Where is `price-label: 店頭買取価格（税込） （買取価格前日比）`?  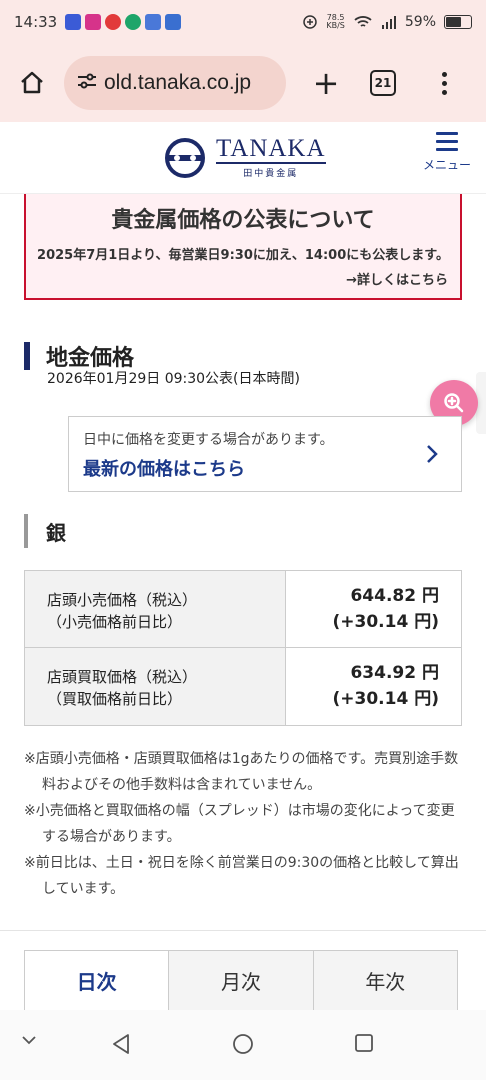 price-label: 店頭買取価格（税込） （買取価格前日比） is located at coordinates (155, 686).